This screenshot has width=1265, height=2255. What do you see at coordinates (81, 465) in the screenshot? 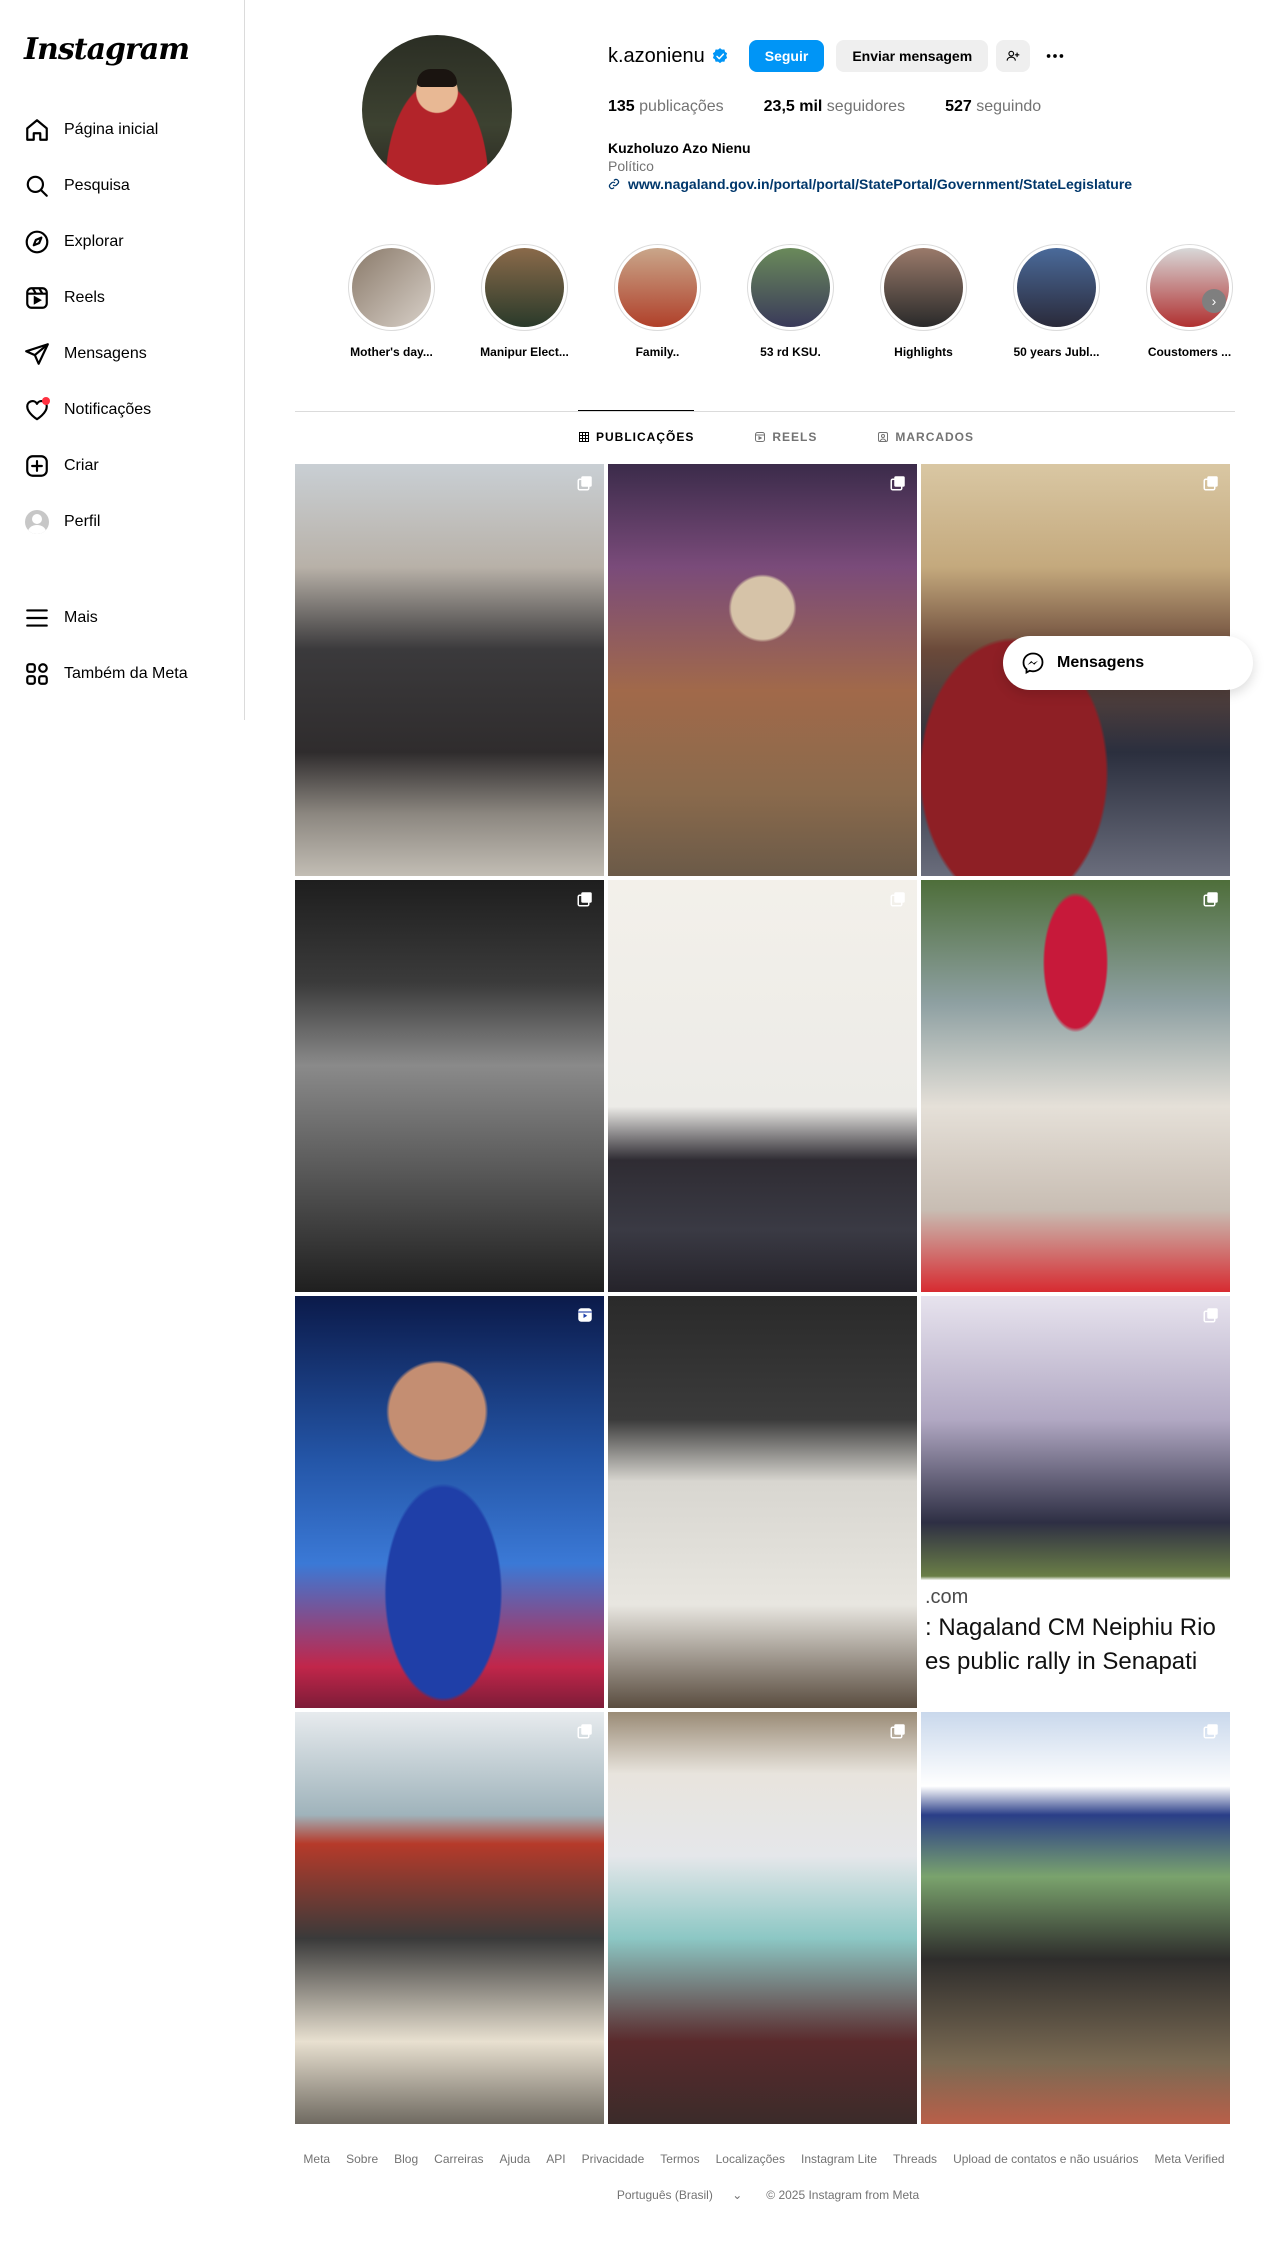
I see `sidebar-item-label: Criar` at bounding box center [81, 465].